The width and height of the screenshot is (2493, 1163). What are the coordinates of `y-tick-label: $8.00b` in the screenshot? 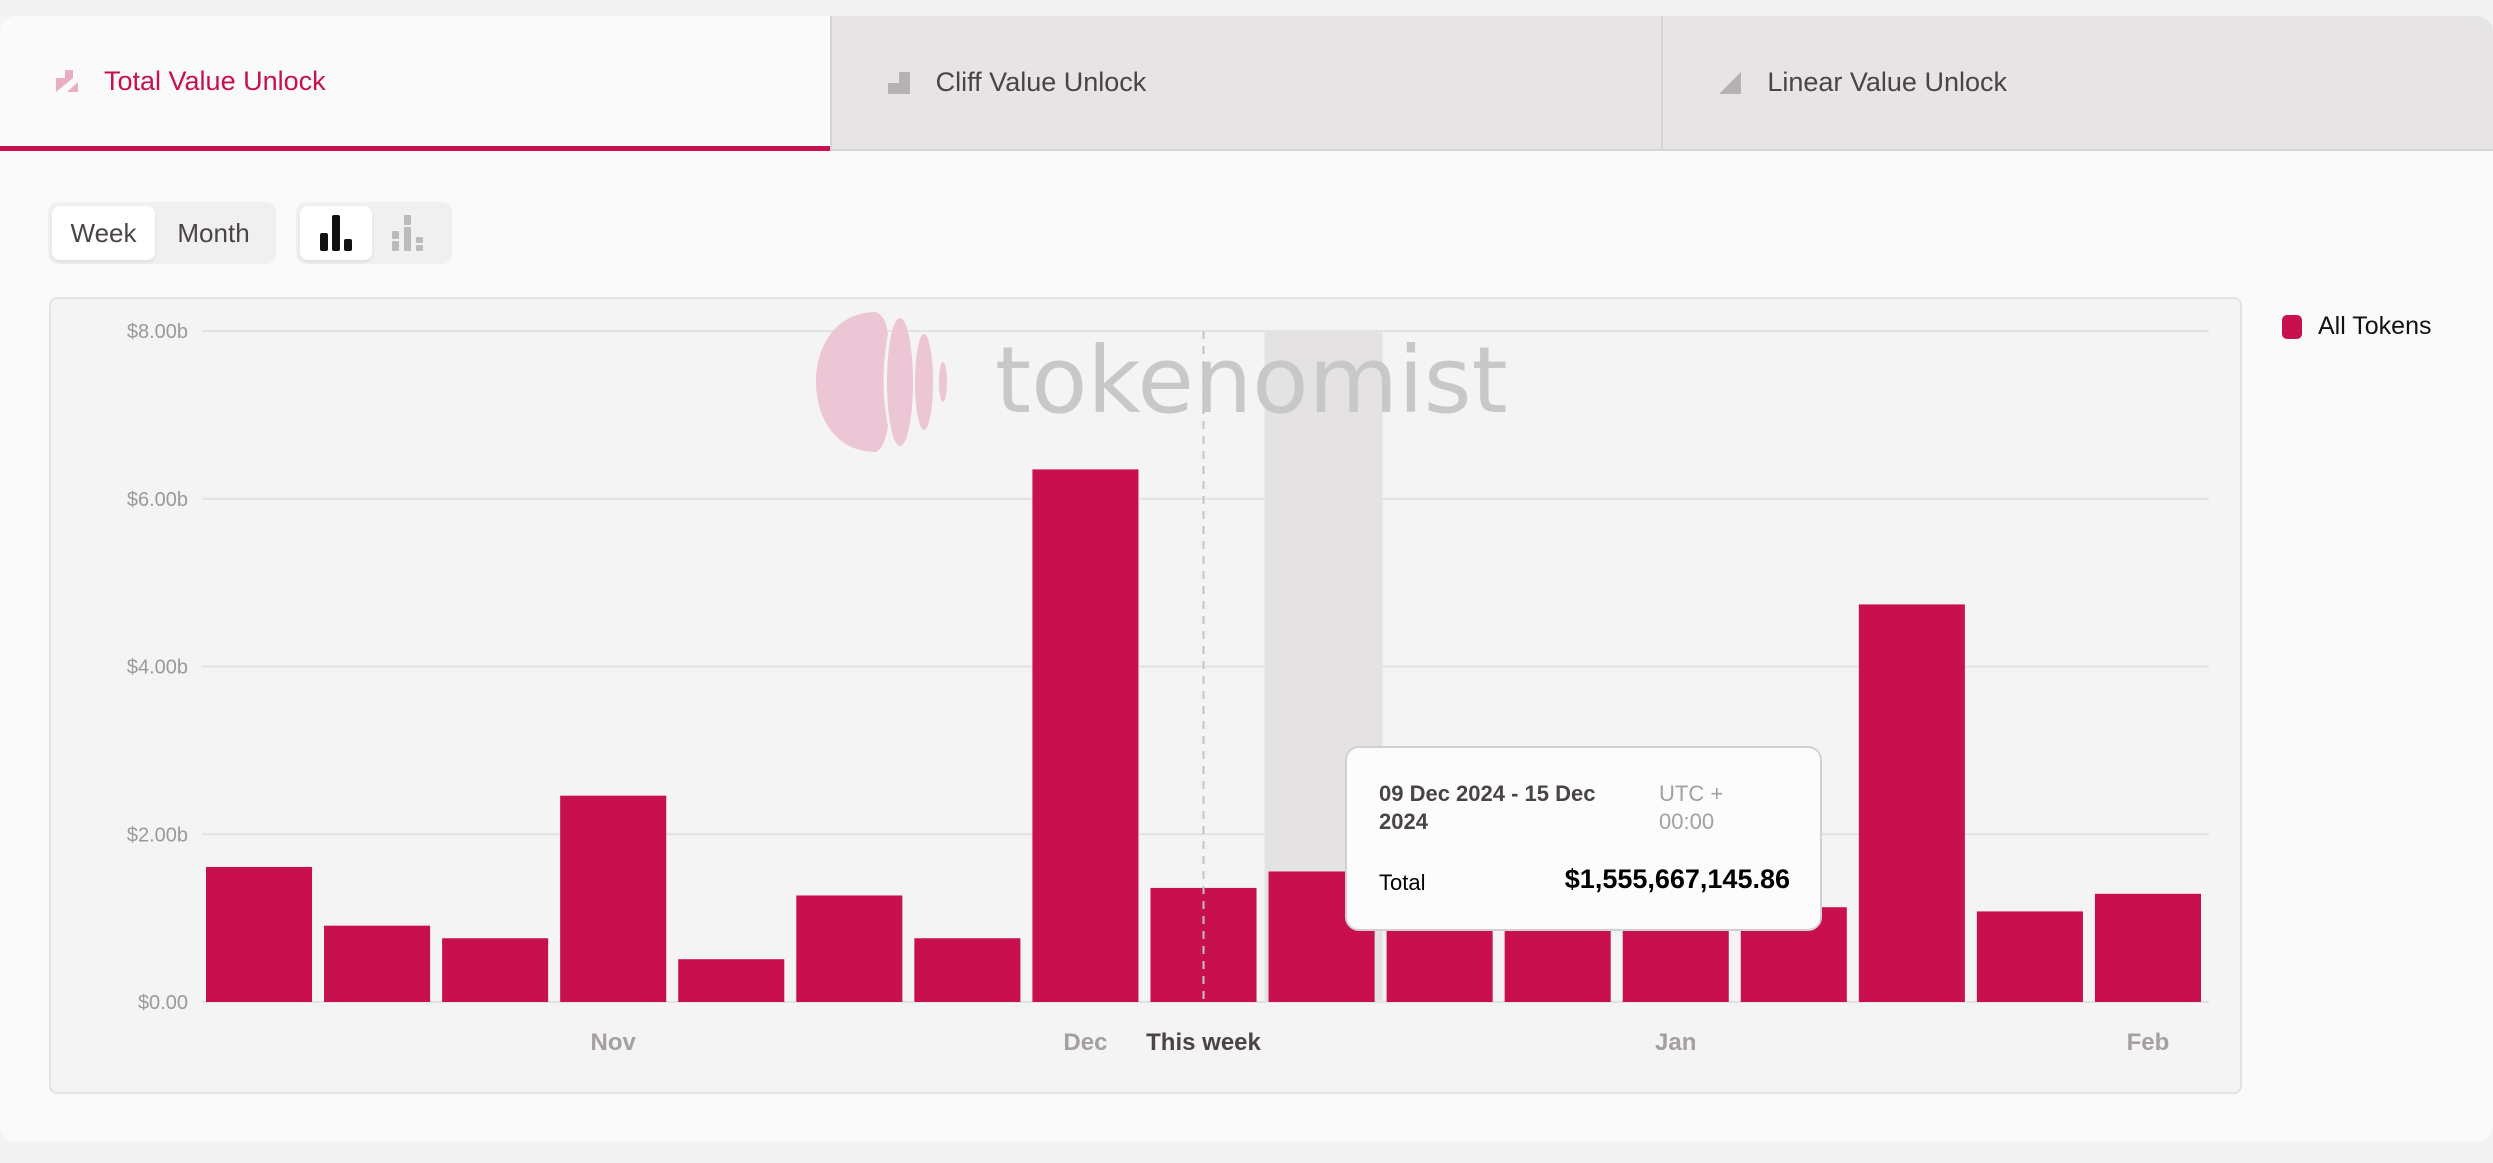 It's located at (157, 332).